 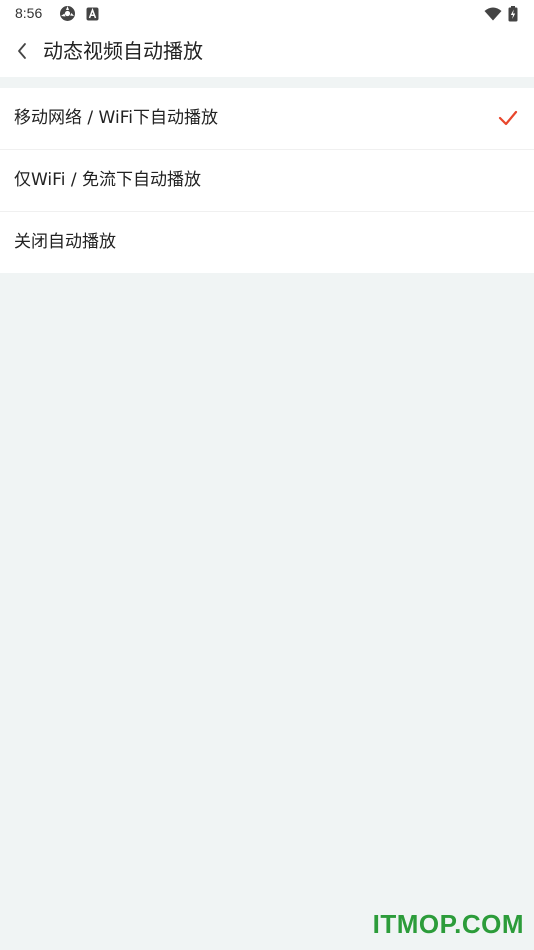 I want to click on status-time: 8:56, so click(x=29, y=13).